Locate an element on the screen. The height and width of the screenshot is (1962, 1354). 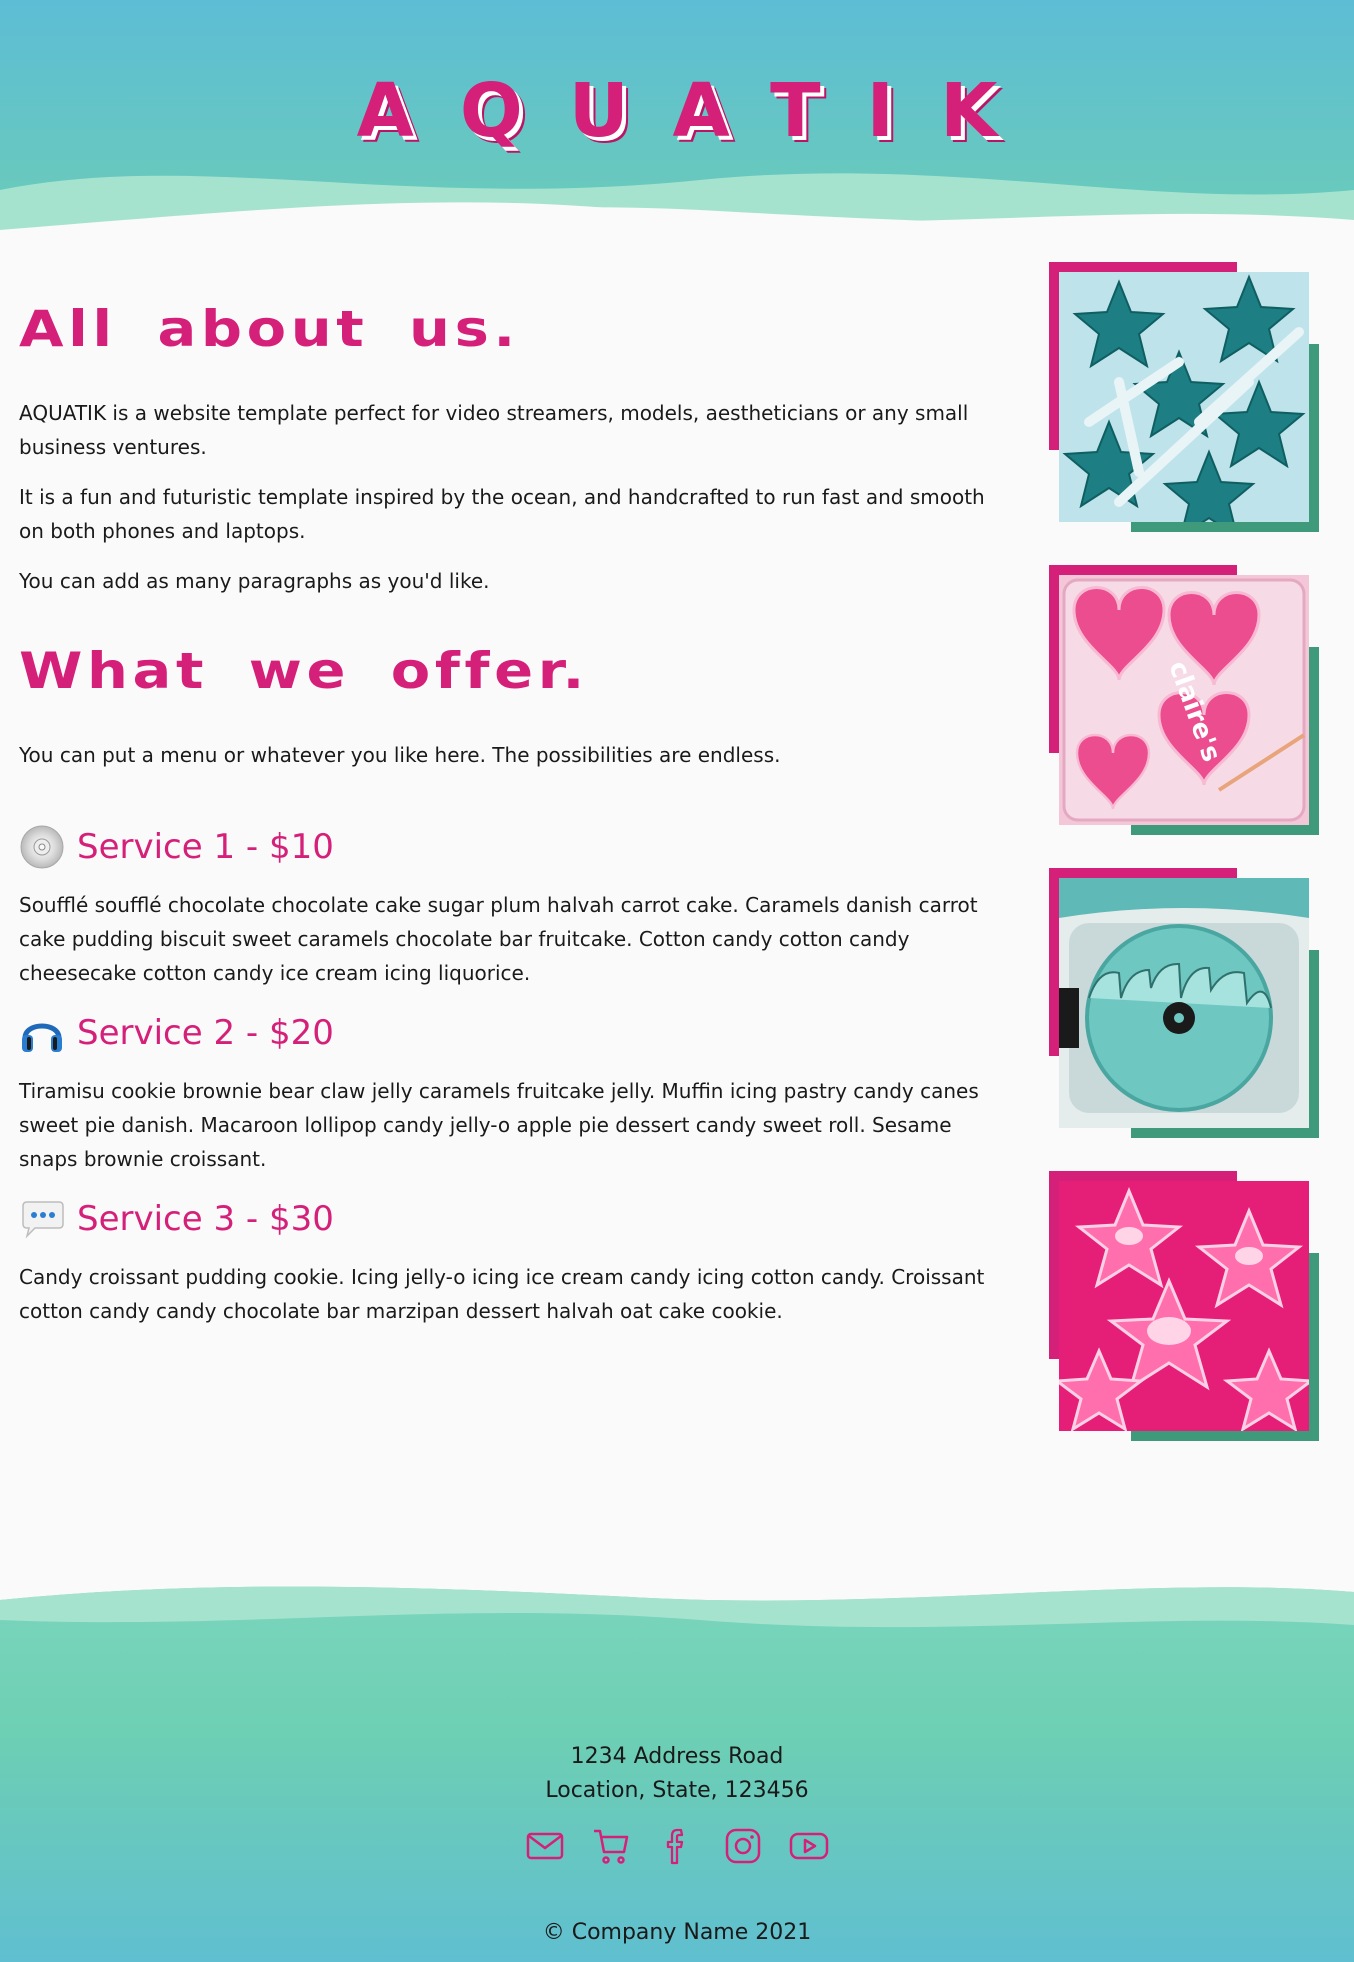
social-links is located at coordinates (677, 1846).